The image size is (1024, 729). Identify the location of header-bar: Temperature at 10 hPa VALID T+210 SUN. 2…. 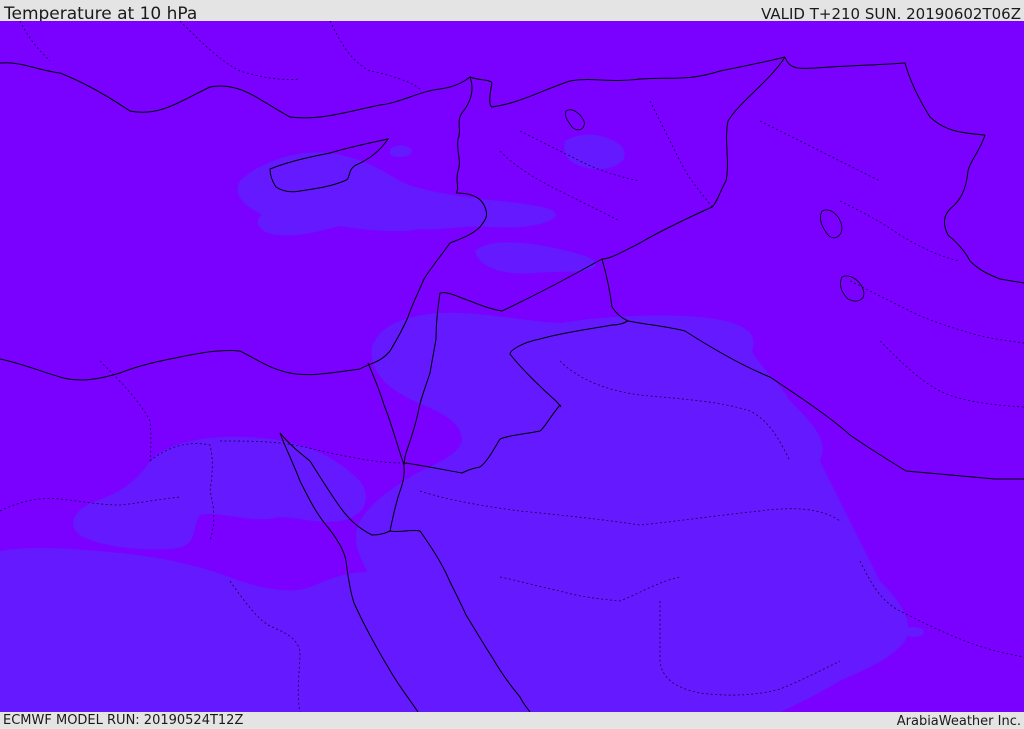
(512, 12).